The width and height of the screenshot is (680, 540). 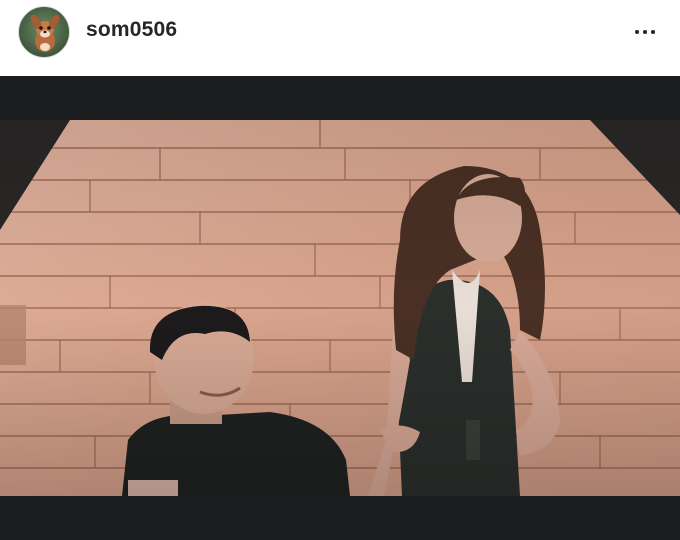 I want to click on post-header: som0506, so click(x=340, y=38).